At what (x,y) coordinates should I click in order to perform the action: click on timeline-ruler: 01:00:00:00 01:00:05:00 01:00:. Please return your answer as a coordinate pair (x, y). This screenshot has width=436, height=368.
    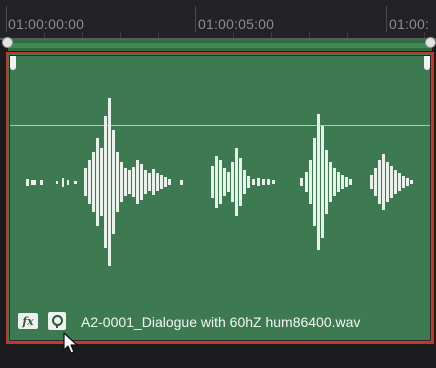
    Looking at the image, I should click on (218, 19).